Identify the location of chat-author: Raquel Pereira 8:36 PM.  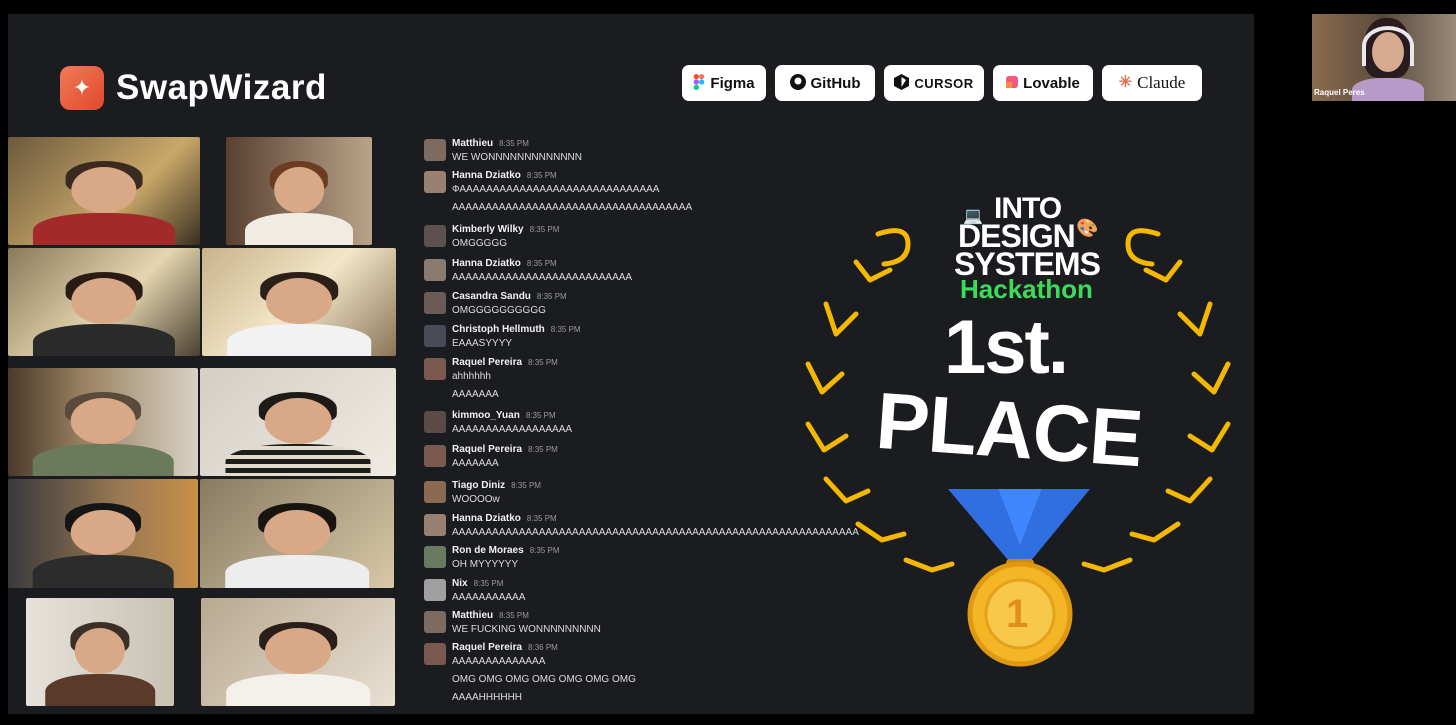
(505, 647).